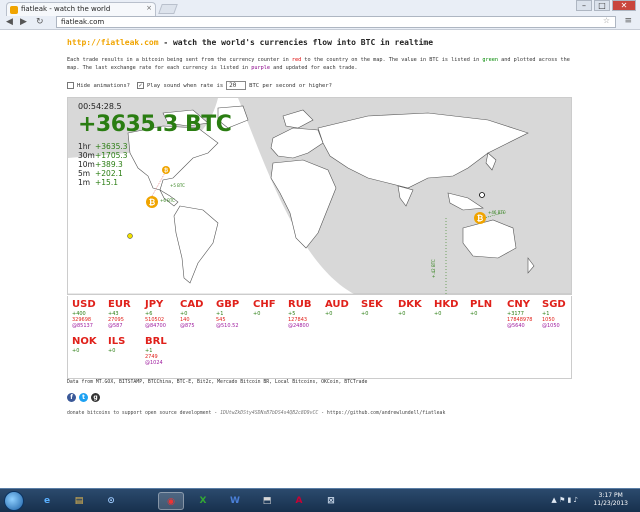  I want to click on hide-animations-checkbox, so click(70, 85).